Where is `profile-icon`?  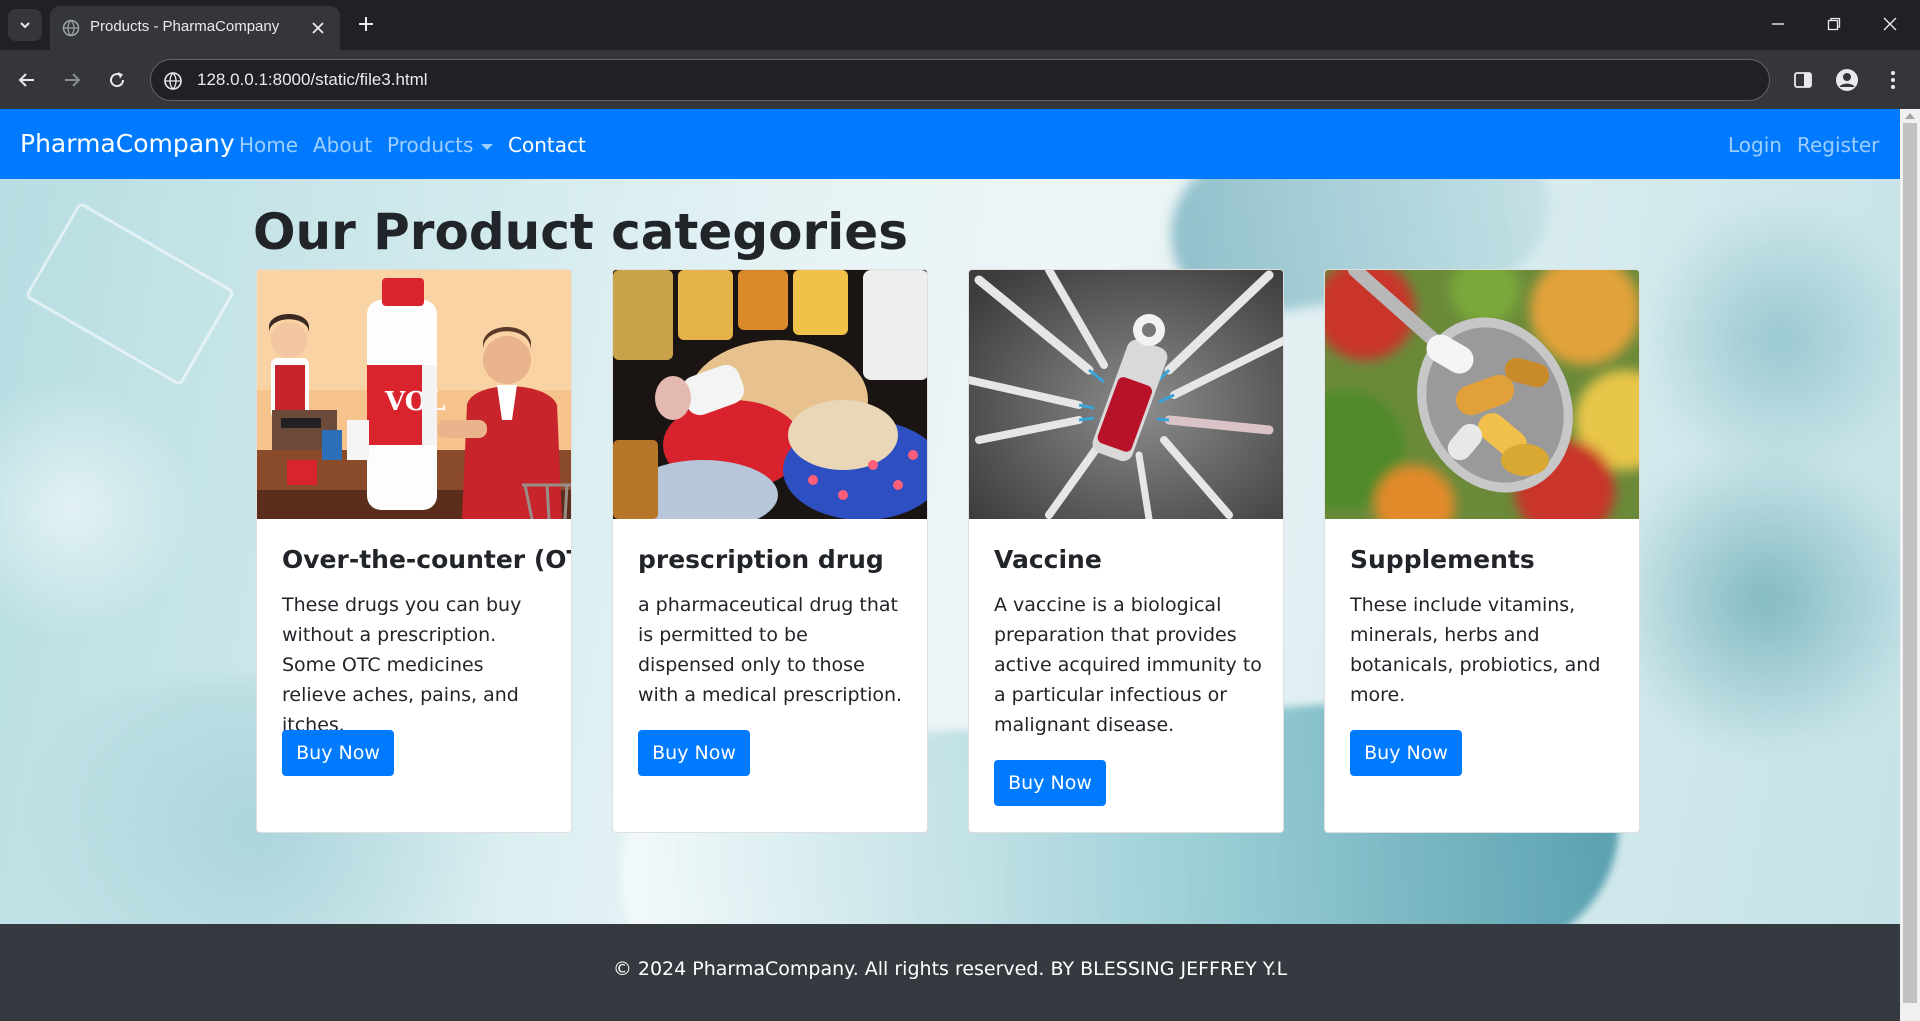
profile-icon is located at coordinates (1847, 80).